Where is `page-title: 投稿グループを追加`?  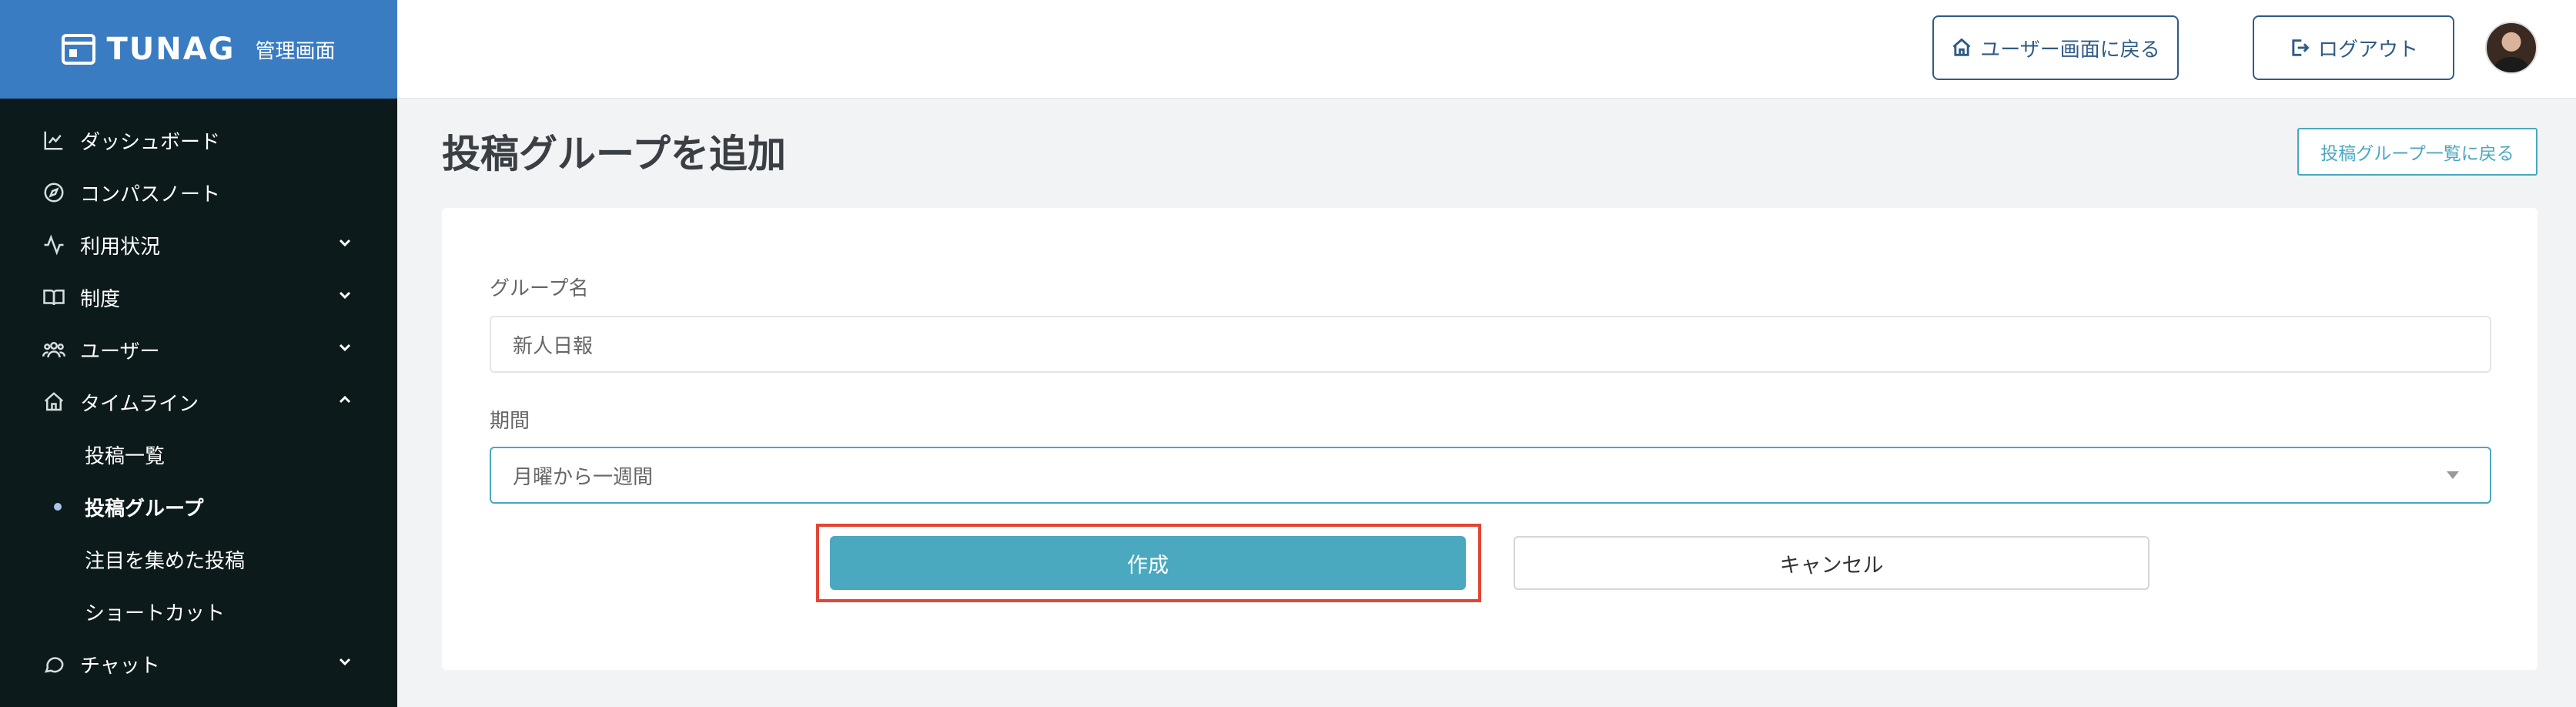
page-title: 投稿グループを追加 is located at coordinates (614, 154).